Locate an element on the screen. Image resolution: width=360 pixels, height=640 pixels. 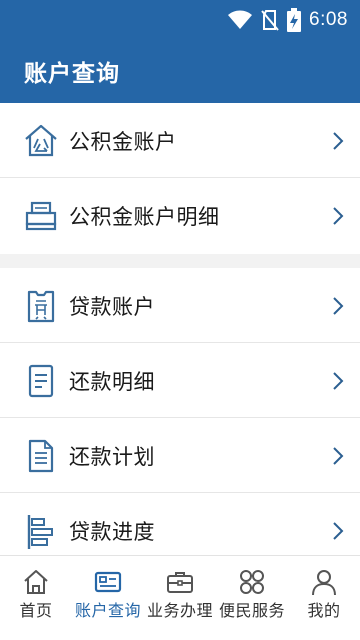
battery-charging-icon is located at coordinates (294, 20).